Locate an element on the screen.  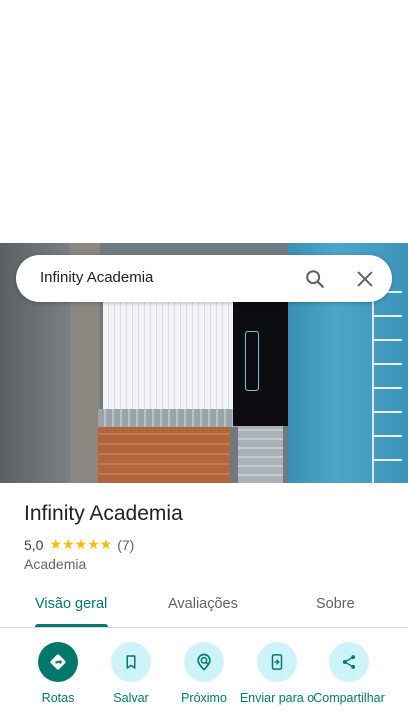
tab-bar: Visão geral Avaliações Sobre is located at coordinates (204, 608).